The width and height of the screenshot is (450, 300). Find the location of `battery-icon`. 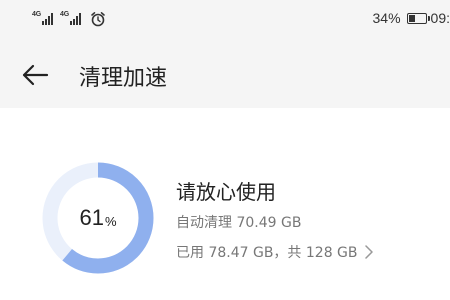

battery-icon is located at coordinates (418, 18).